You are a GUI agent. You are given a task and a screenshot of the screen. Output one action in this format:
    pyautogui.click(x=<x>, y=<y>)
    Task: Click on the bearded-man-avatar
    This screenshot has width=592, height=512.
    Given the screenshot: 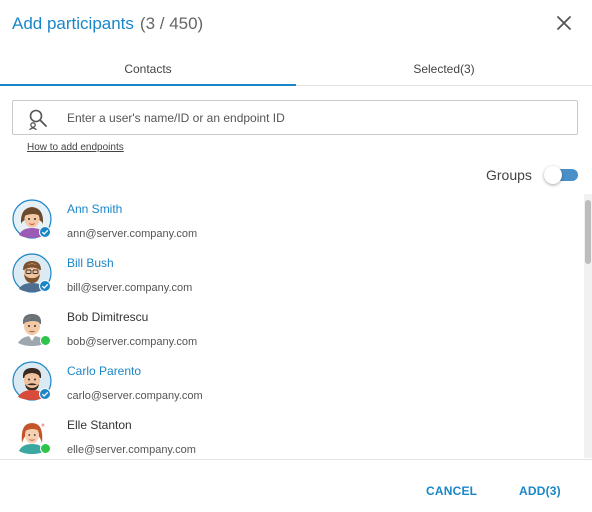 What is the action you would take?
    pyautogui.click(x=32, y=273)
    